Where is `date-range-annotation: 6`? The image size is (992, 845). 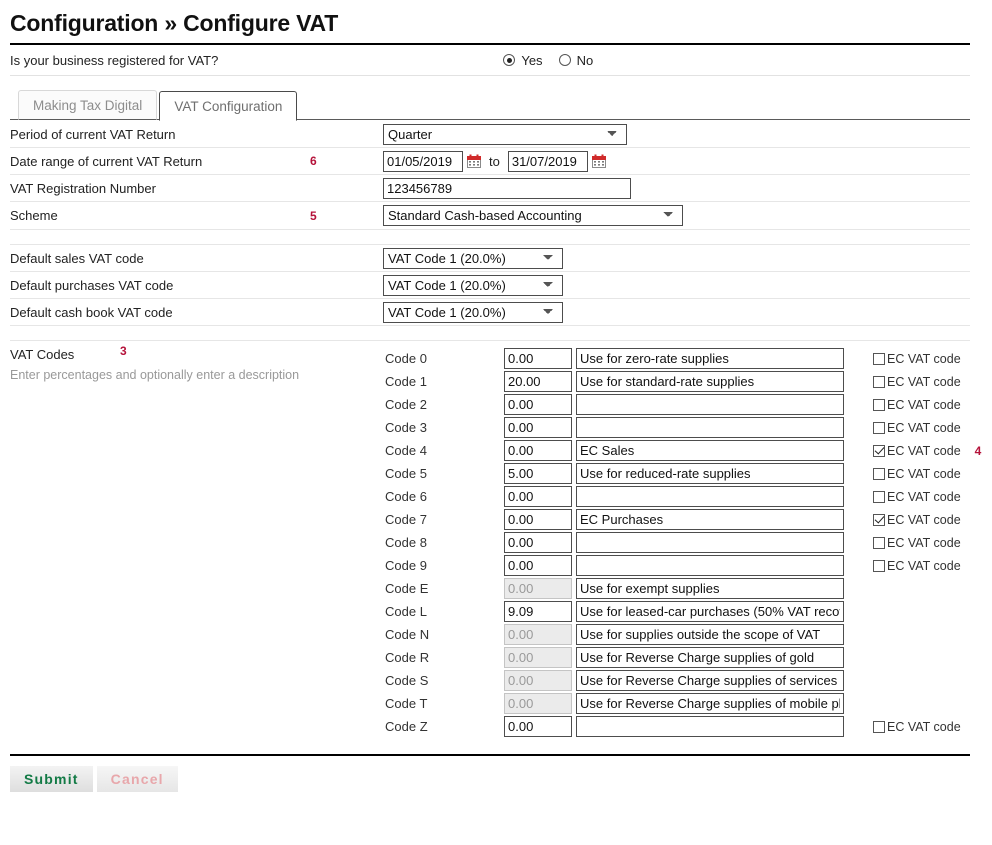
date-range-annotation: 6 is located at coordinates (313, 161).